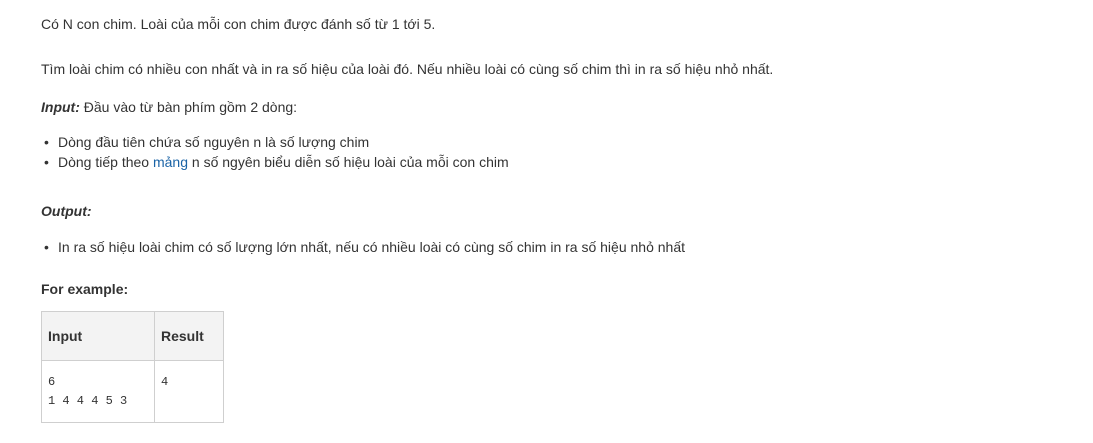  I want to click on output-label: Output:, so click(66, 211).